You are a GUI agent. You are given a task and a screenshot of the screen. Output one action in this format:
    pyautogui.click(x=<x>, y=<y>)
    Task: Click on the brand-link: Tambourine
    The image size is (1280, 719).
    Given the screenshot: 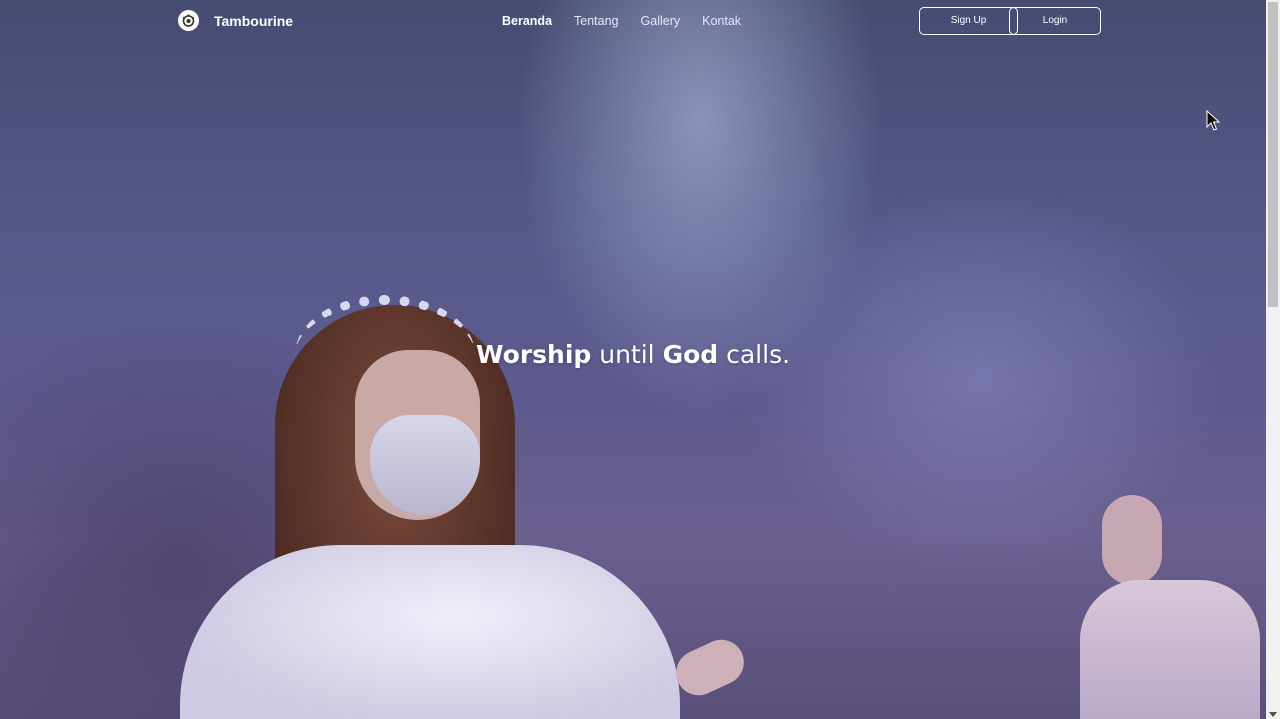 What is the action you would take?
    pyautogui.click(x=235, y=20)
    